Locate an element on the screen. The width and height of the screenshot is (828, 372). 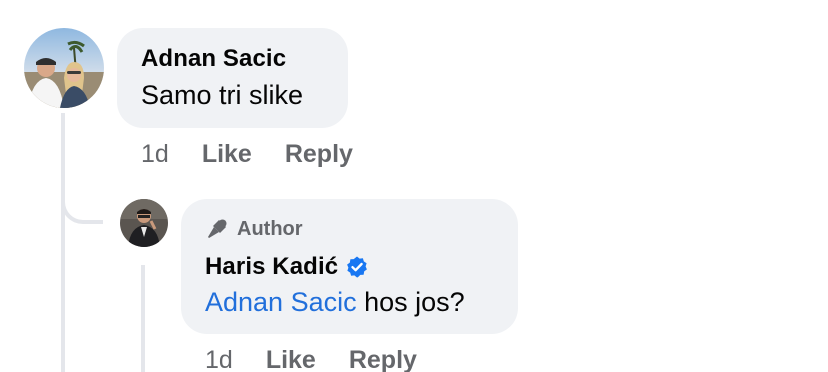
comment-timestamp: 1d is located at coordinates (155, 154).